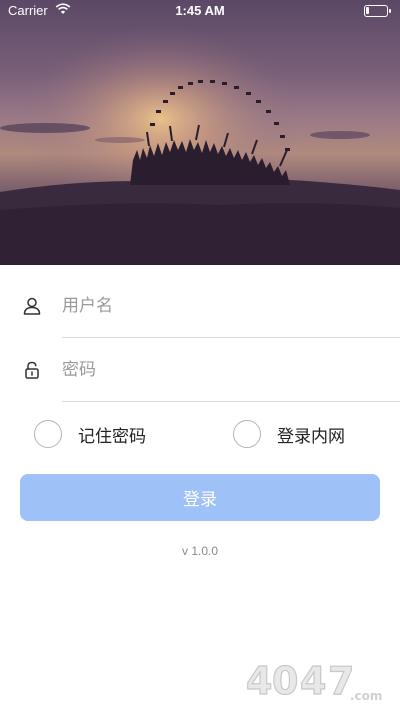 This screenshot has height=710, width=400. I want to click on status-bar: Carrier 1:45 AM, so click(200, 11).